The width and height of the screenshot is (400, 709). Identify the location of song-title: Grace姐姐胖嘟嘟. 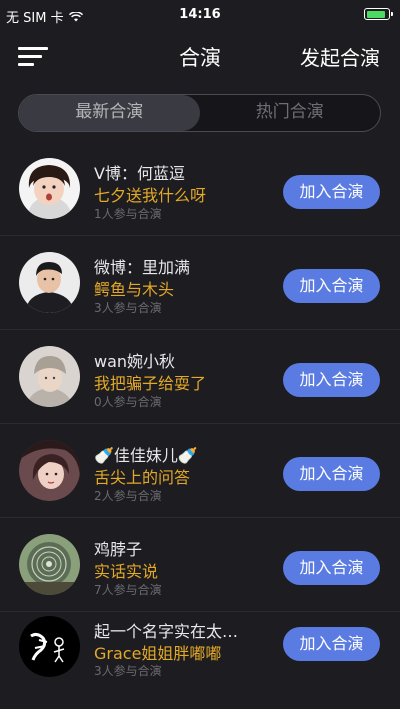
(158, 653).